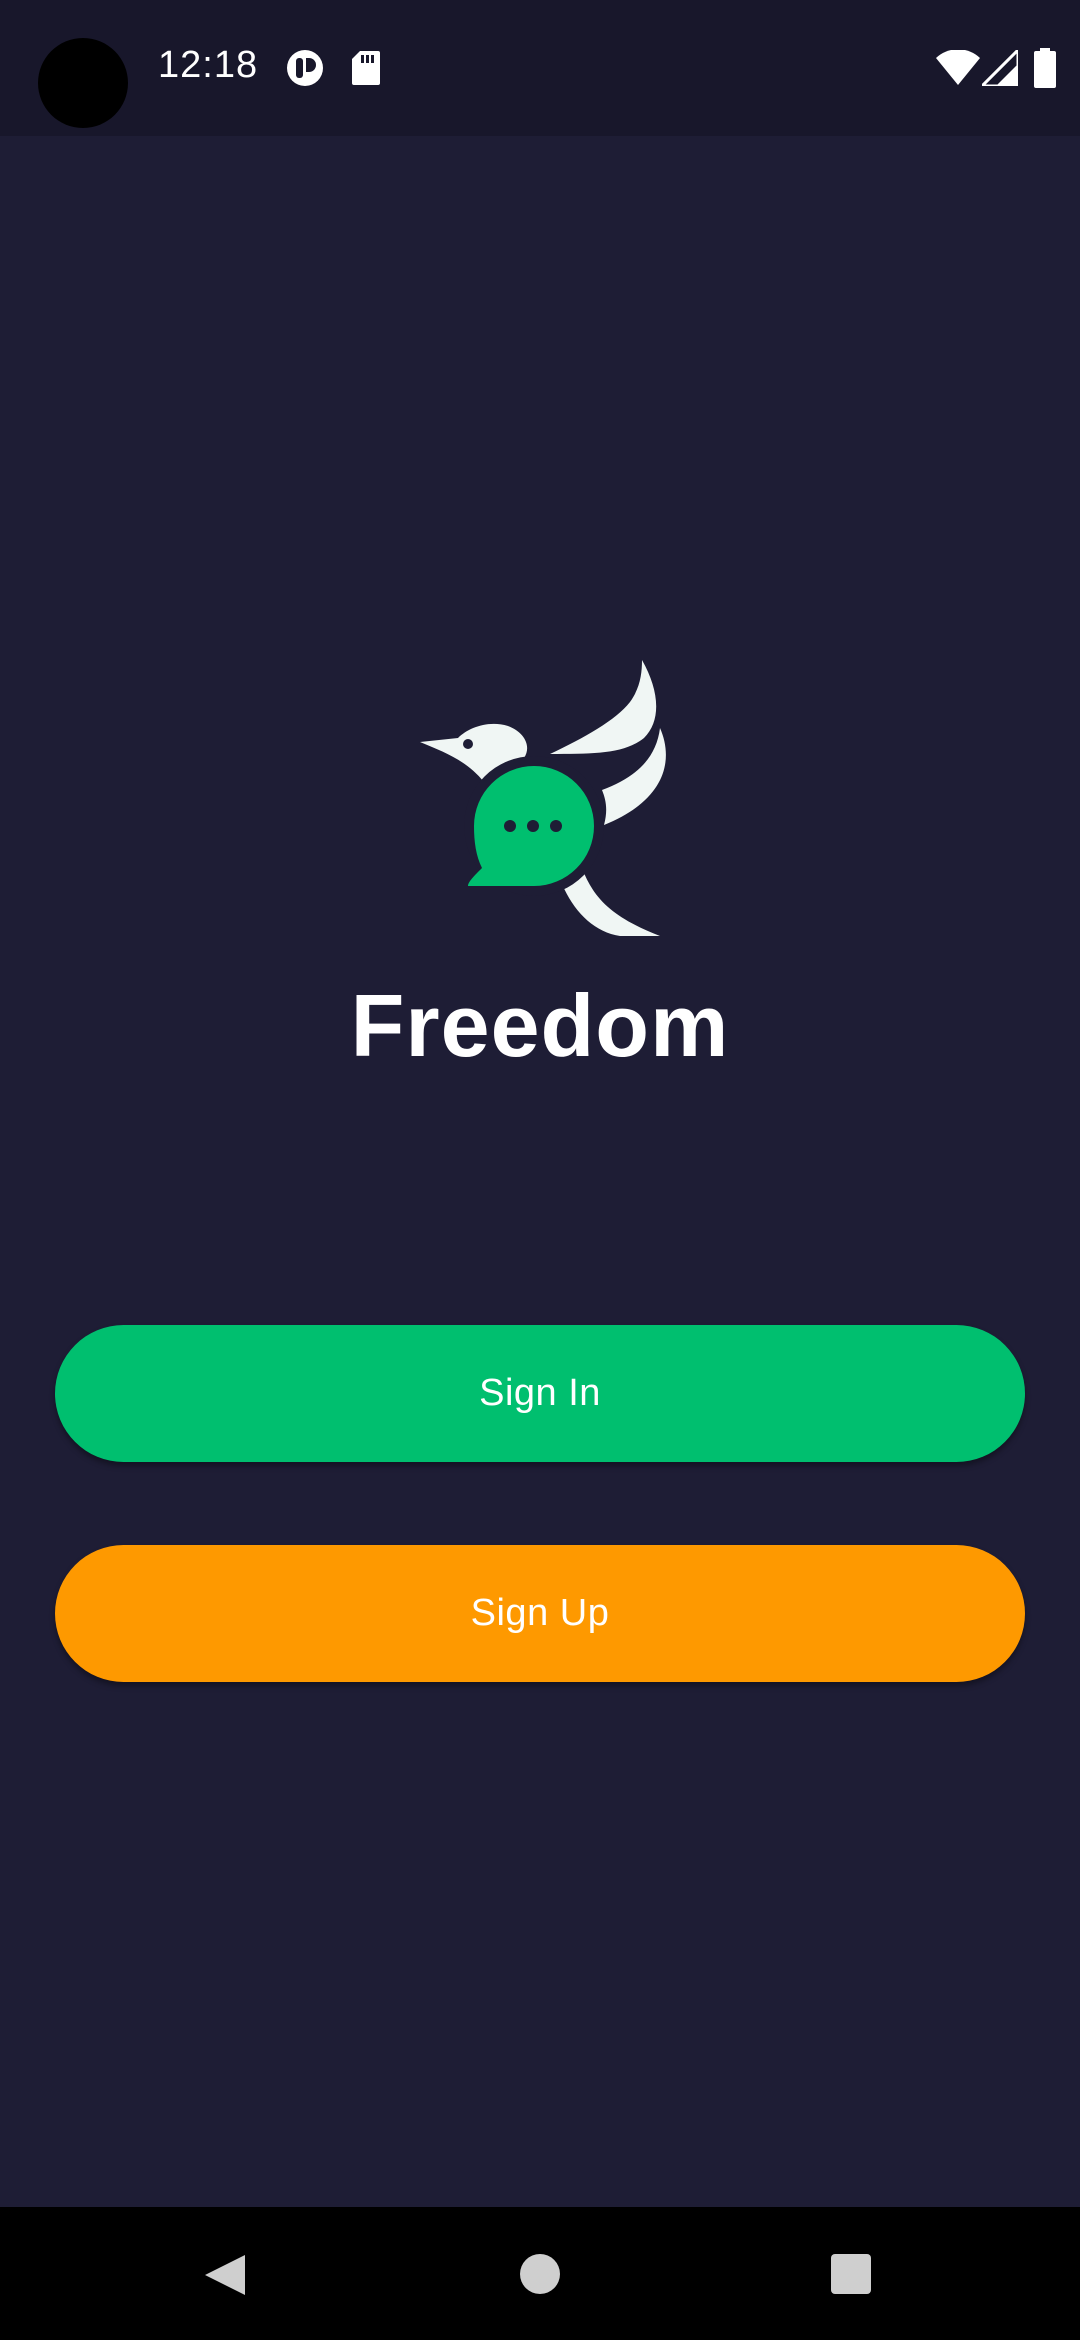  I want to click on sign-in-label: Sign In, so click(540, 1393).